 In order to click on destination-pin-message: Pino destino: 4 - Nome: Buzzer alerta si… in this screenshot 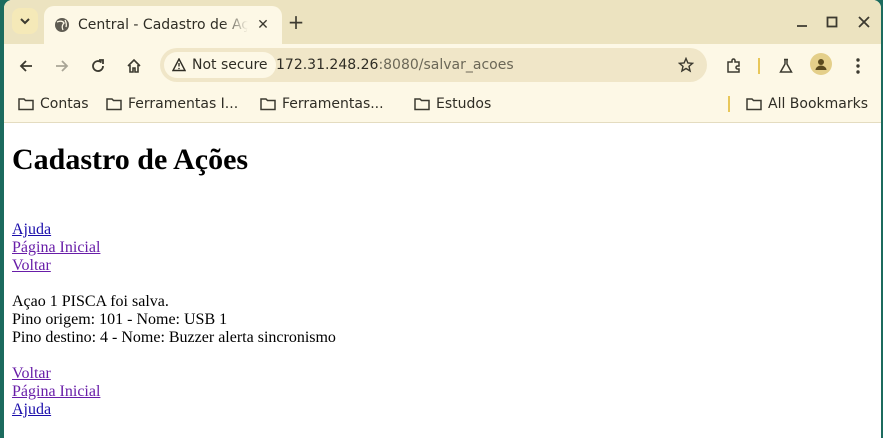, I will do `click(174, 337)`.